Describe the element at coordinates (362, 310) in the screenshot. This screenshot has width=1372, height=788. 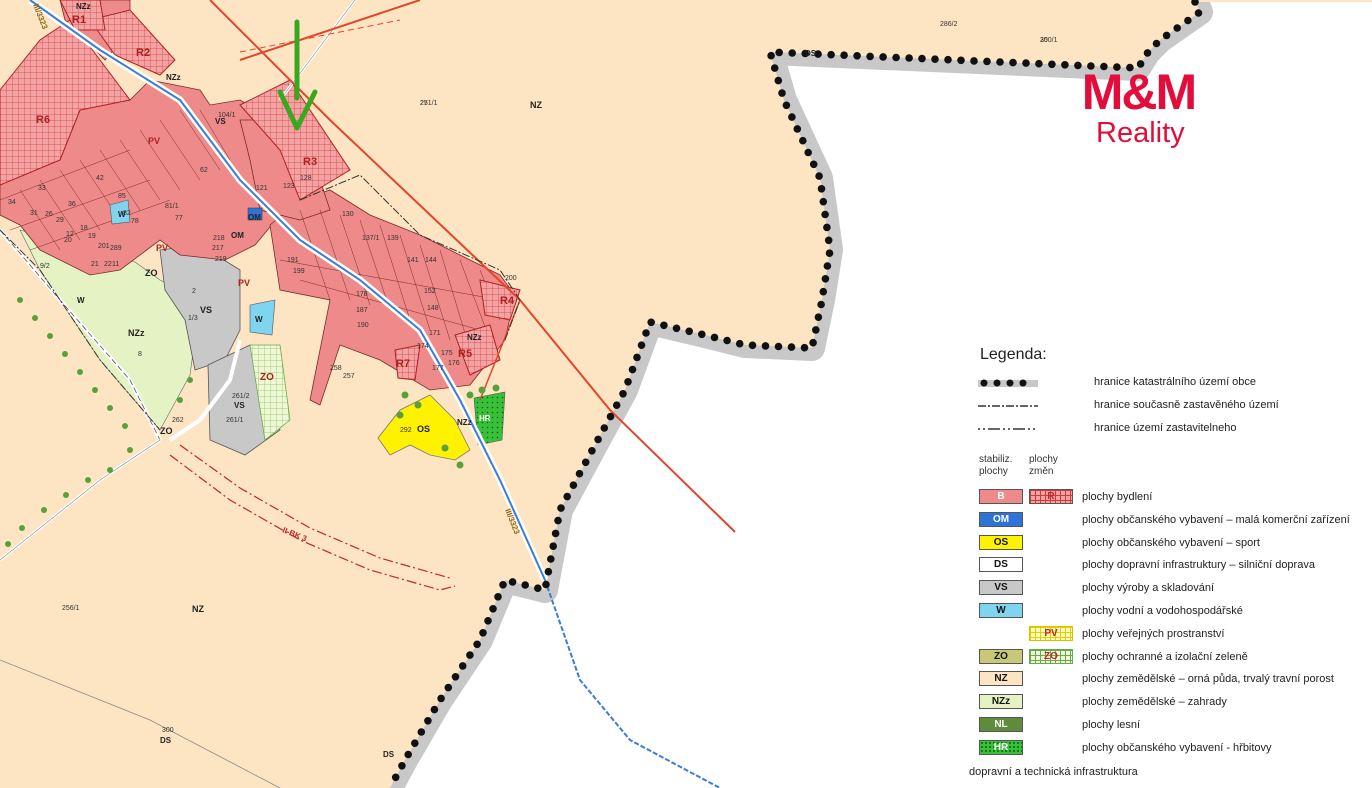
I see `parcel-number: 187` at that location.